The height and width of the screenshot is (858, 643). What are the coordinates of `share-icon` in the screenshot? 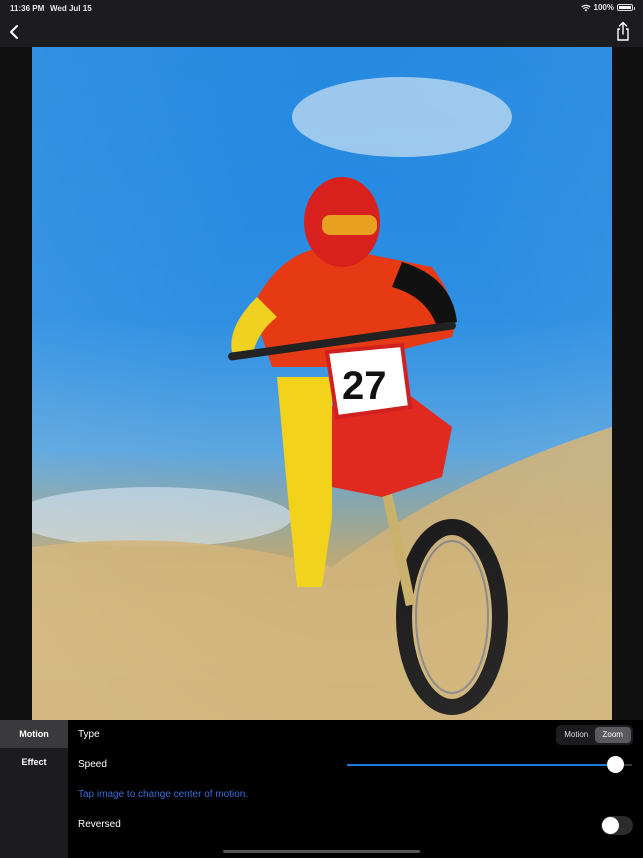 It's located at (623, 31).